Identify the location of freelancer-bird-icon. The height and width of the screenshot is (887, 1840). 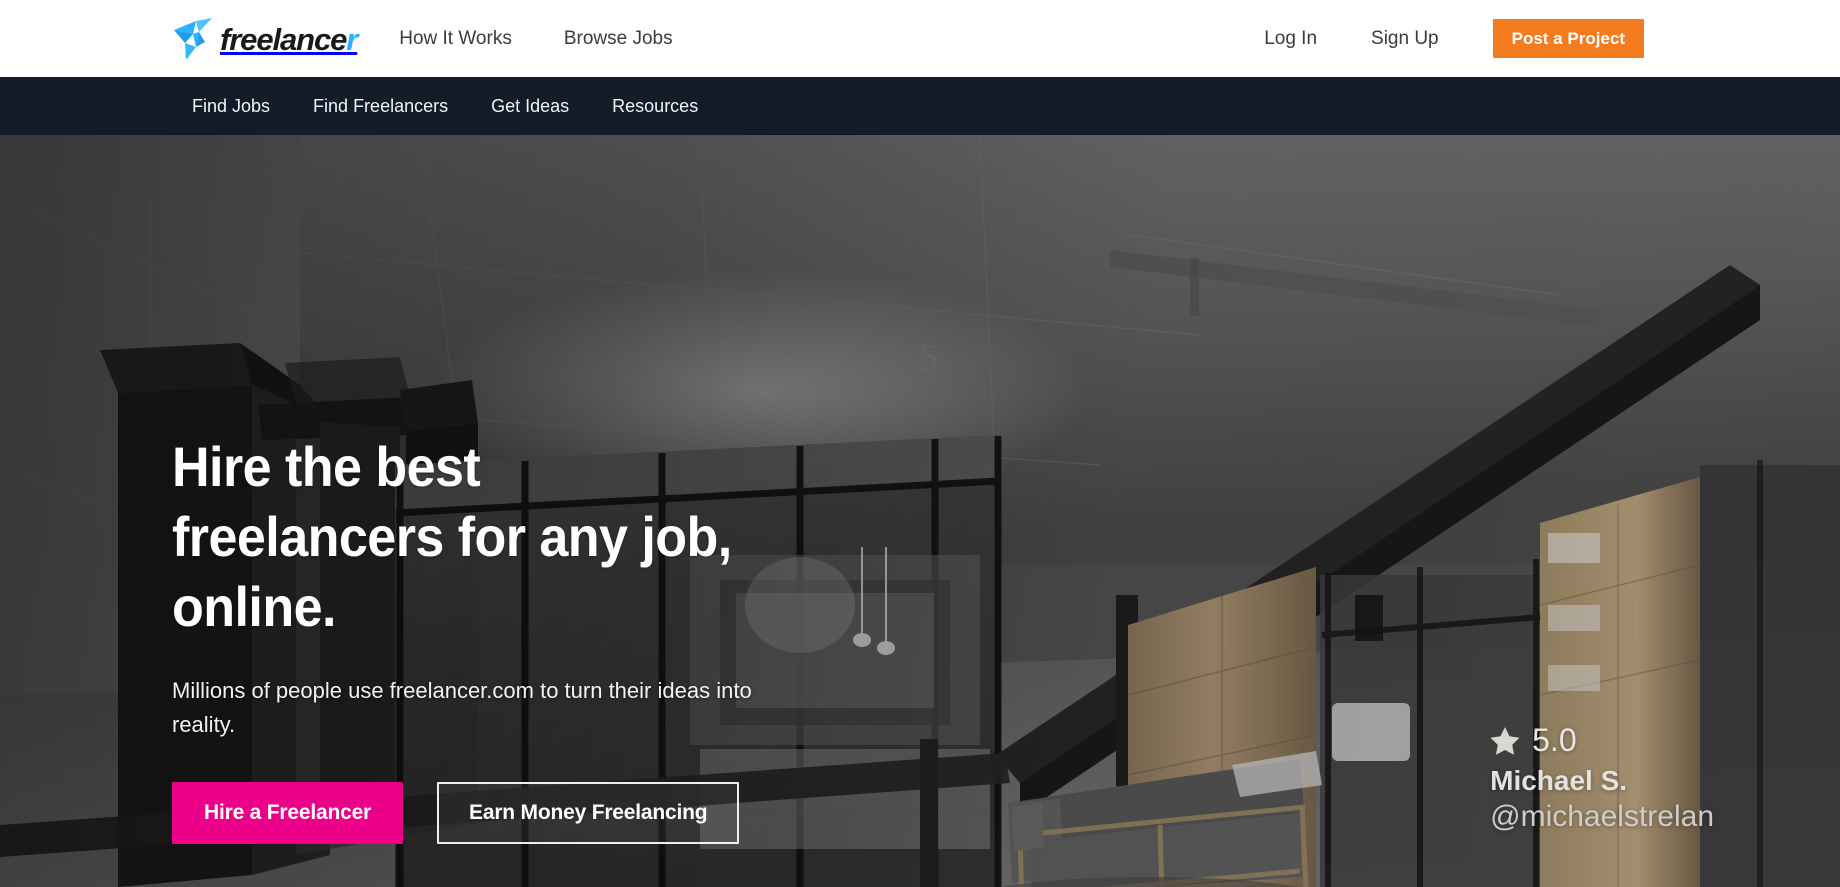
(196, 39).